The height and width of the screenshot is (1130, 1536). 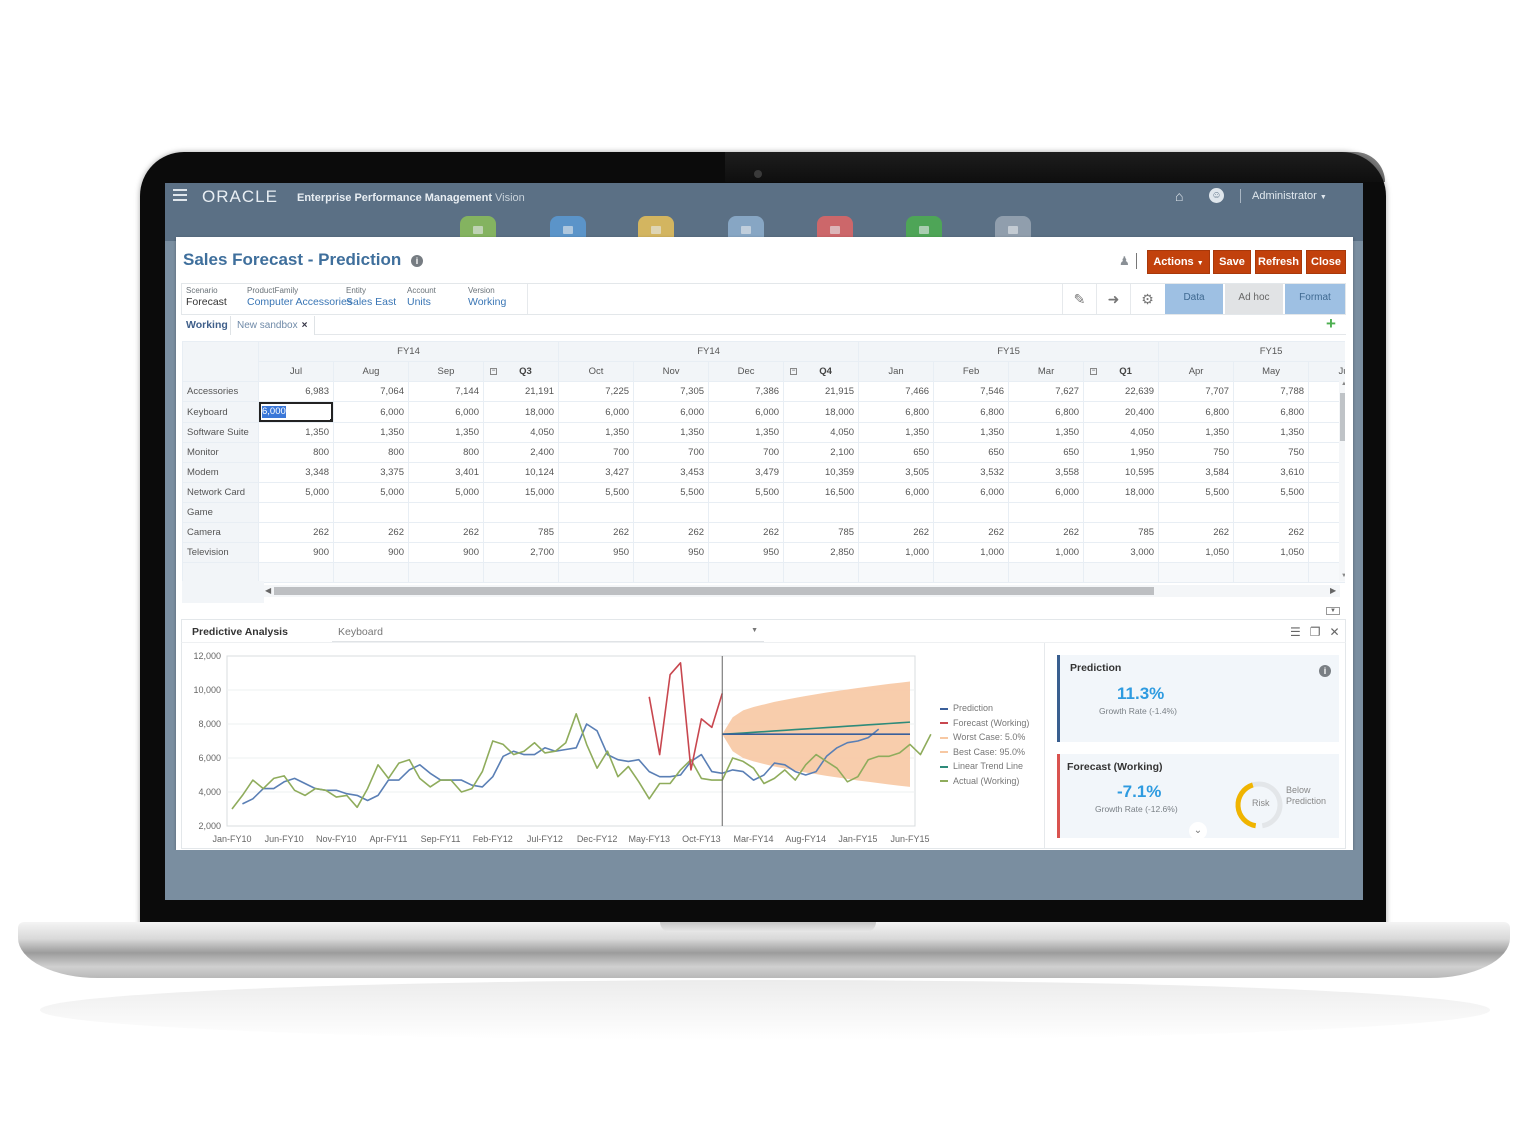 What do you see at coordinates (1183, 196) in the screenshot?
I see `home-icon: ⌂` at bounding box center [1183, 196].